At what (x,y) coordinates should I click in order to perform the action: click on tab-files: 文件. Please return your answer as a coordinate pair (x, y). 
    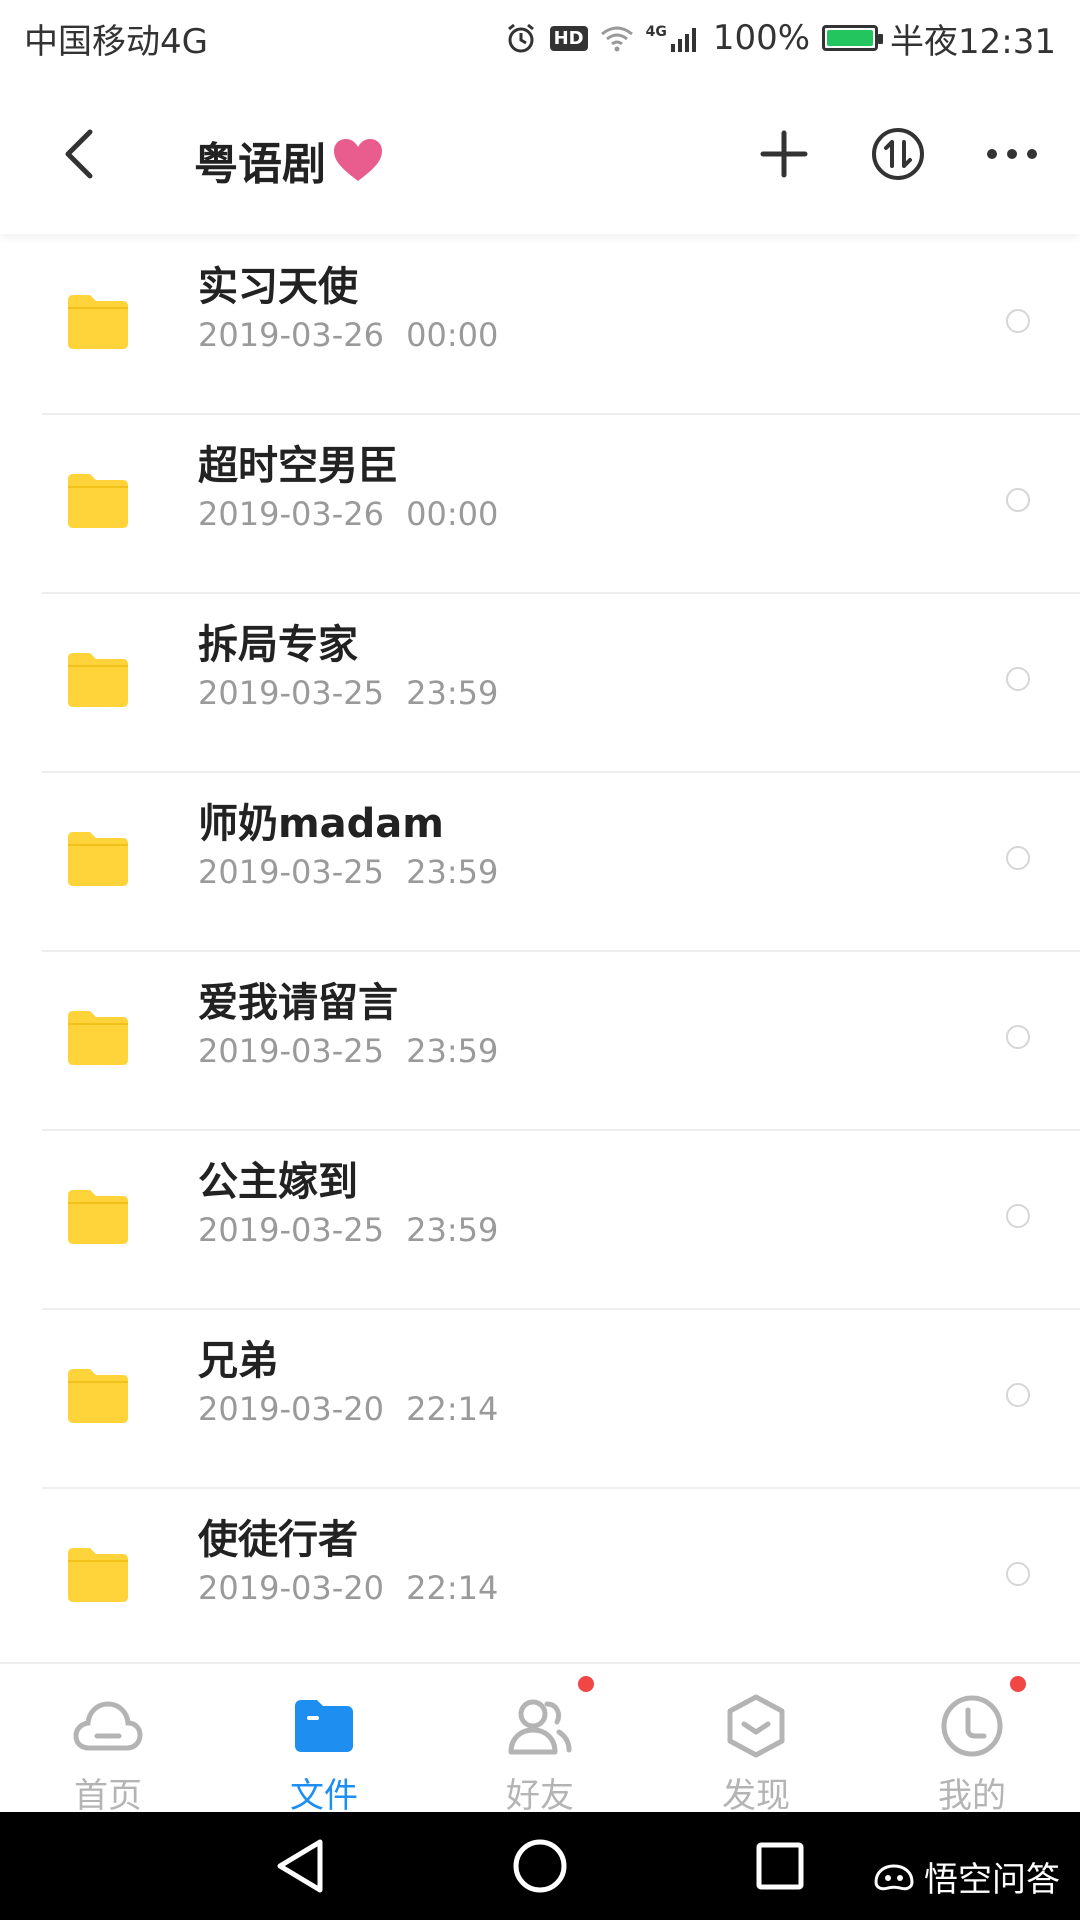
    Looking at the image, I should click on (324, 1740).